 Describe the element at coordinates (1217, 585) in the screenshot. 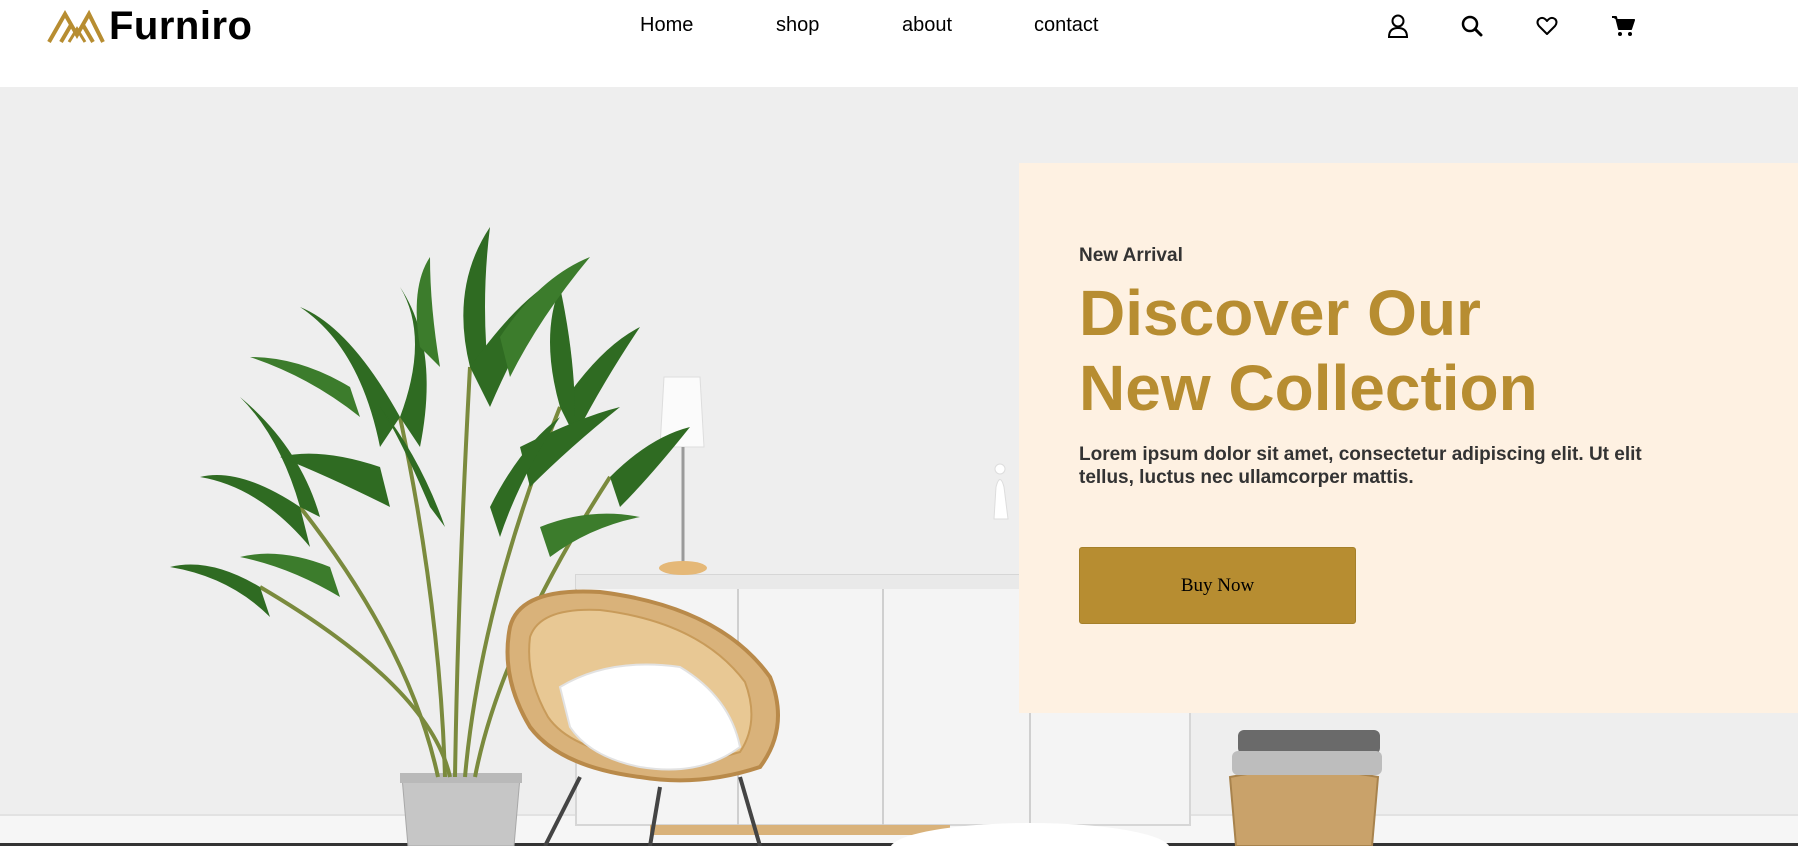

I see `buy-now-button: Buy Now` at that location.